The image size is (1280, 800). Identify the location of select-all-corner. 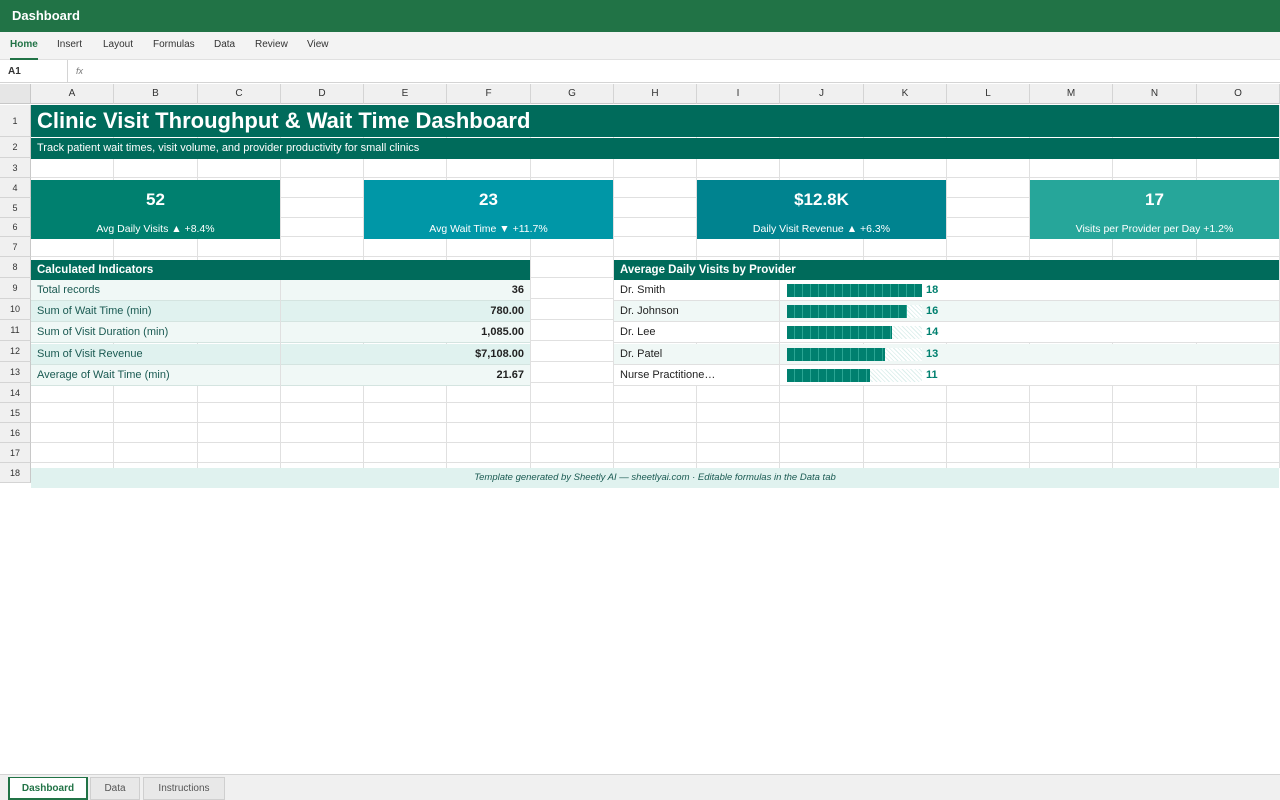
(15, 94).